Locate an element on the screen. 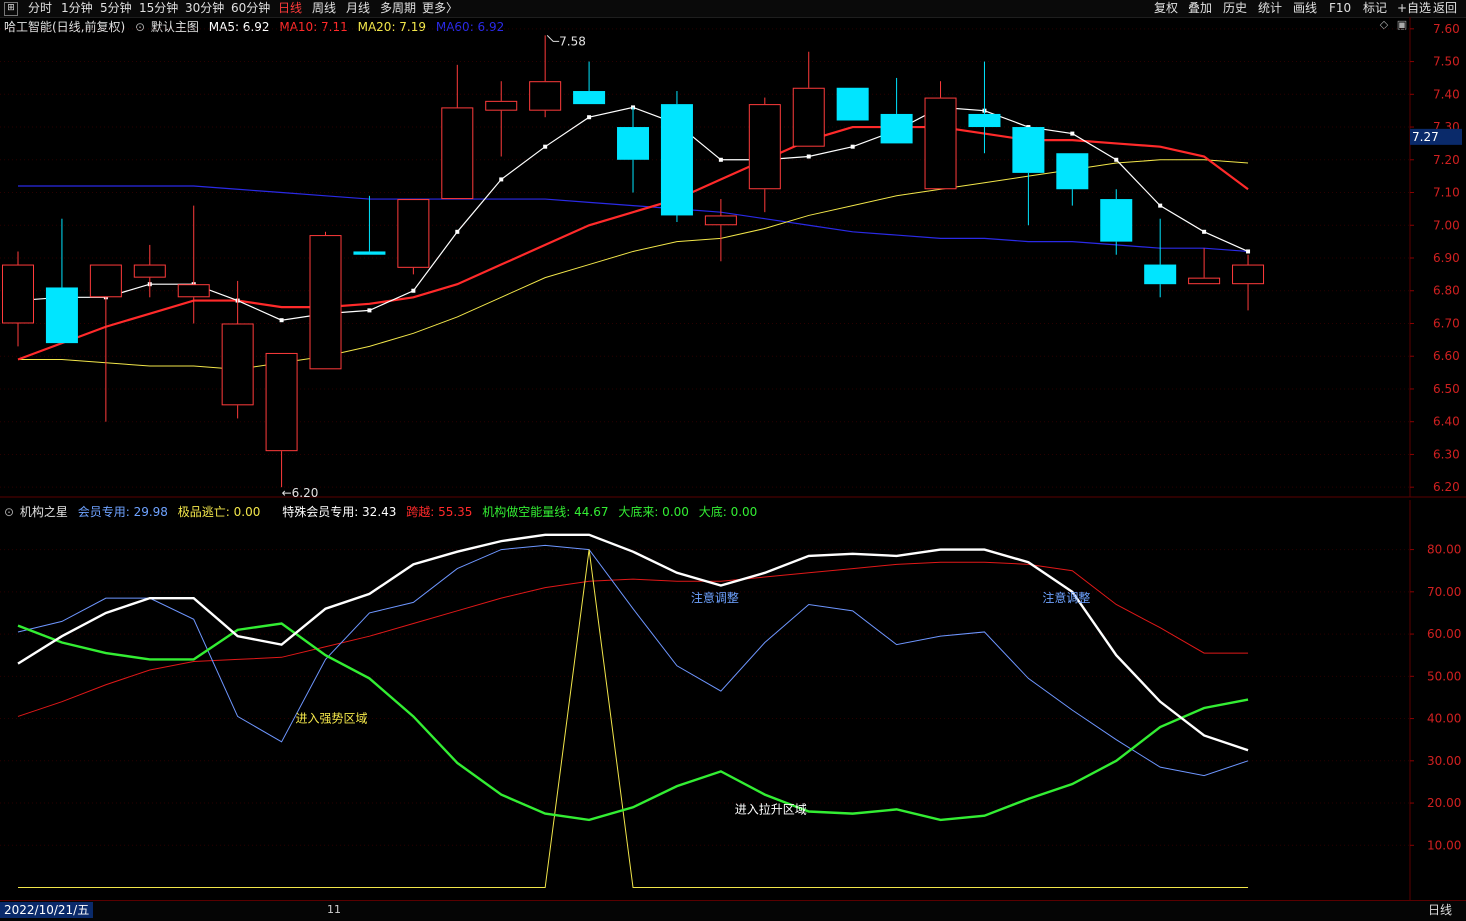 This screenshot has width=1466, height=921. y-tick-label: 80.00 is located at coordinates (1444, 550).